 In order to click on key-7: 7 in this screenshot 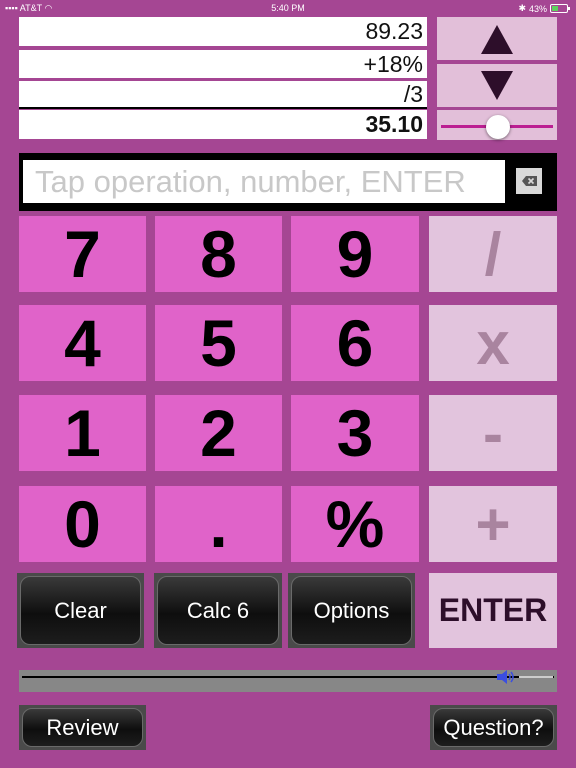, I will do `click(82, 254)`.